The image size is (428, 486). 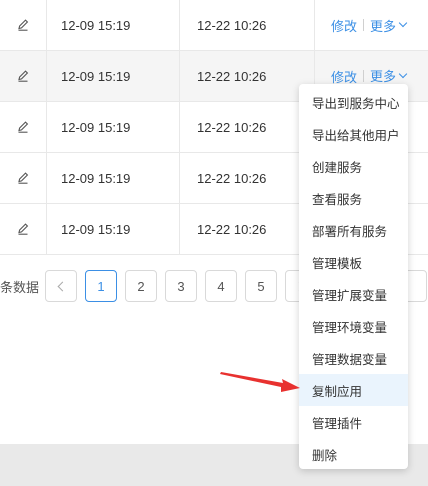 I want to click on table-row: 12-09 15:19 12-22 10:26 修改 更多, so click(x=214, y=25).